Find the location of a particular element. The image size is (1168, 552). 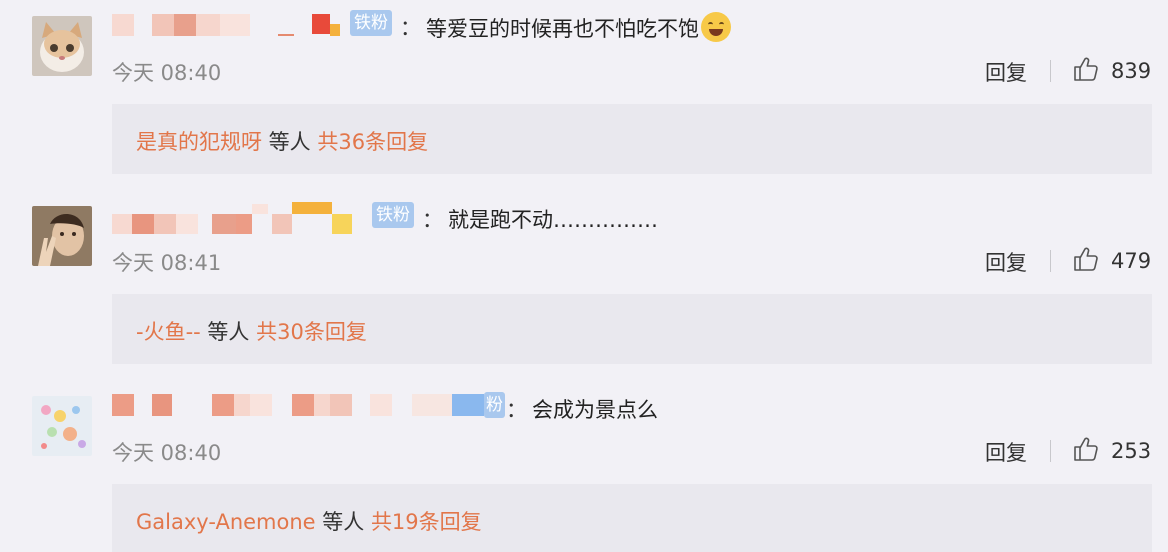

reply-users-link: Galaxy-Anemone is located at coordinates (226, 522).